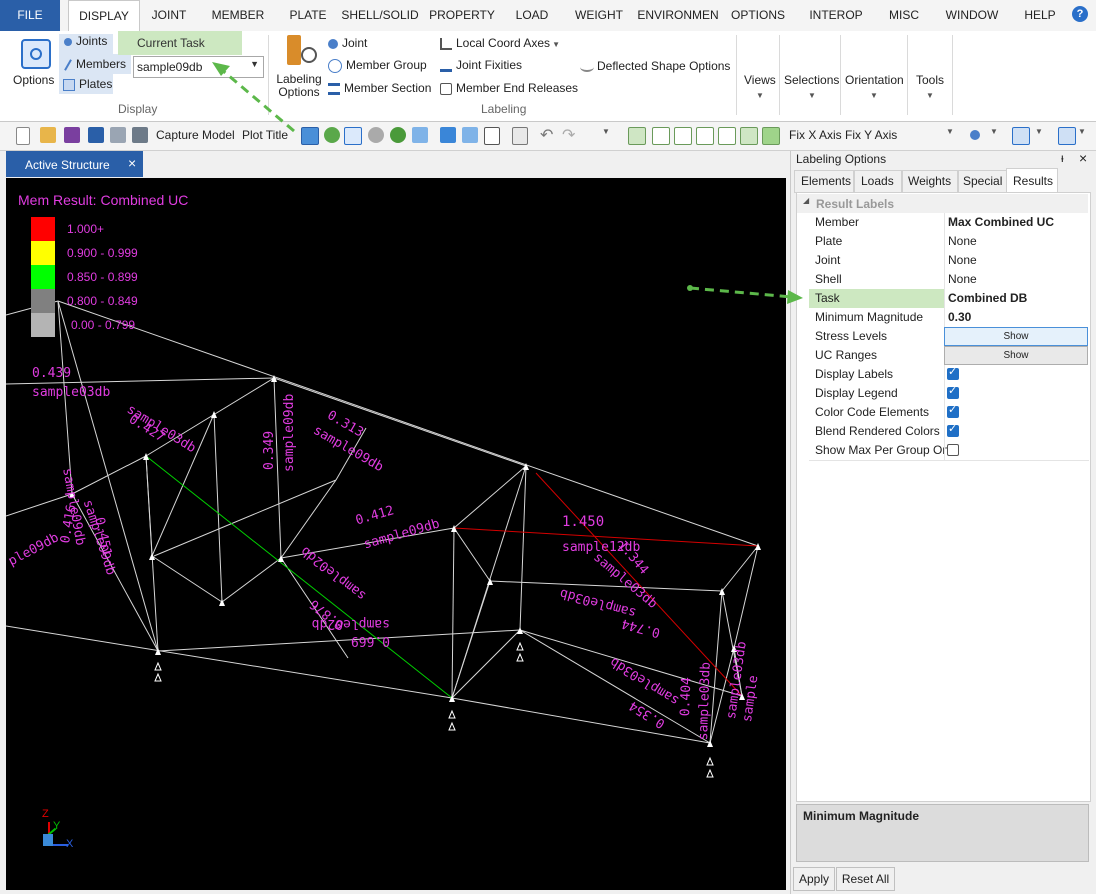 The image size is (1096, 894). I want to click on zoom-window-icon, so click(448, 135).